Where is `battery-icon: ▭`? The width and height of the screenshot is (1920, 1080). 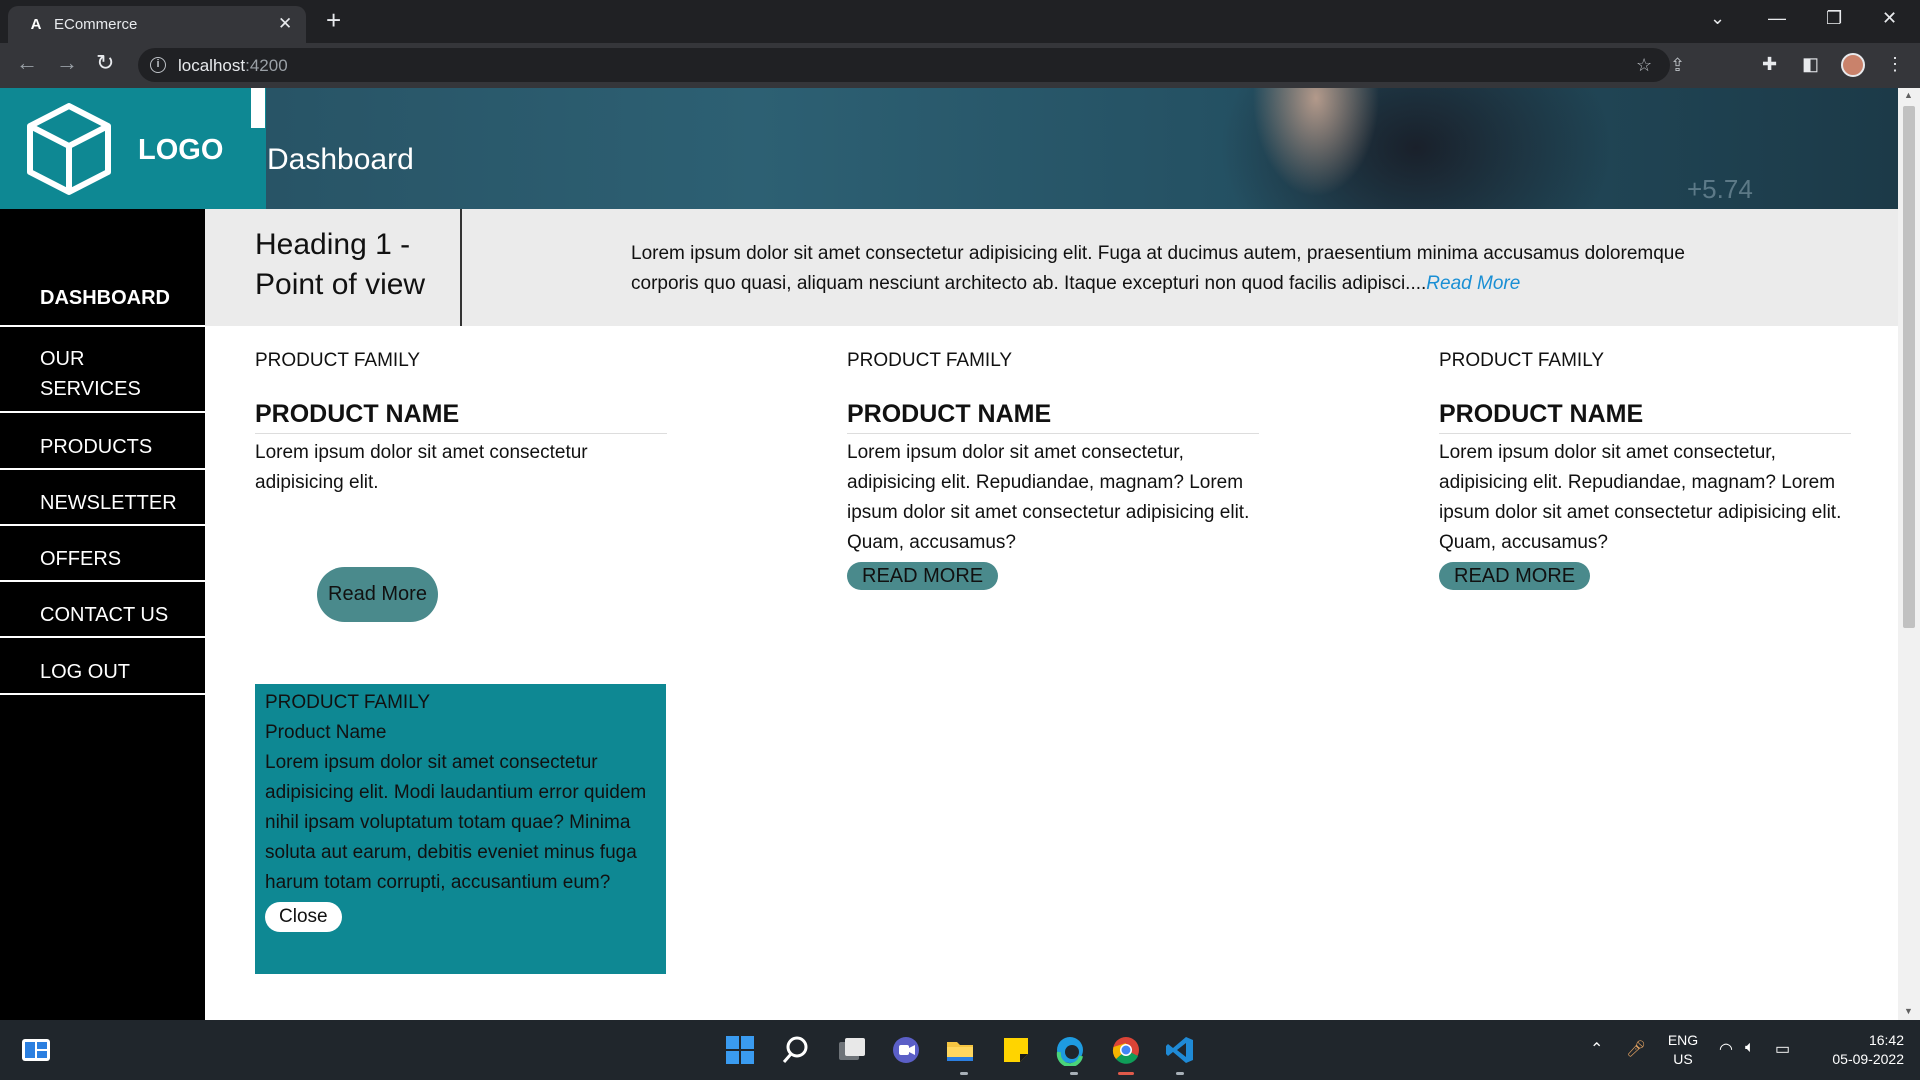
battery-icon: ▭ is located at coordinates (1782, 1049).